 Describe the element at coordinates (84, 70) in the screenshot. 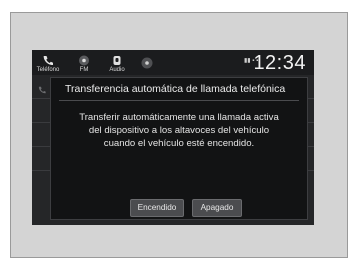

I see `fm-tab-label: FM` at that location.